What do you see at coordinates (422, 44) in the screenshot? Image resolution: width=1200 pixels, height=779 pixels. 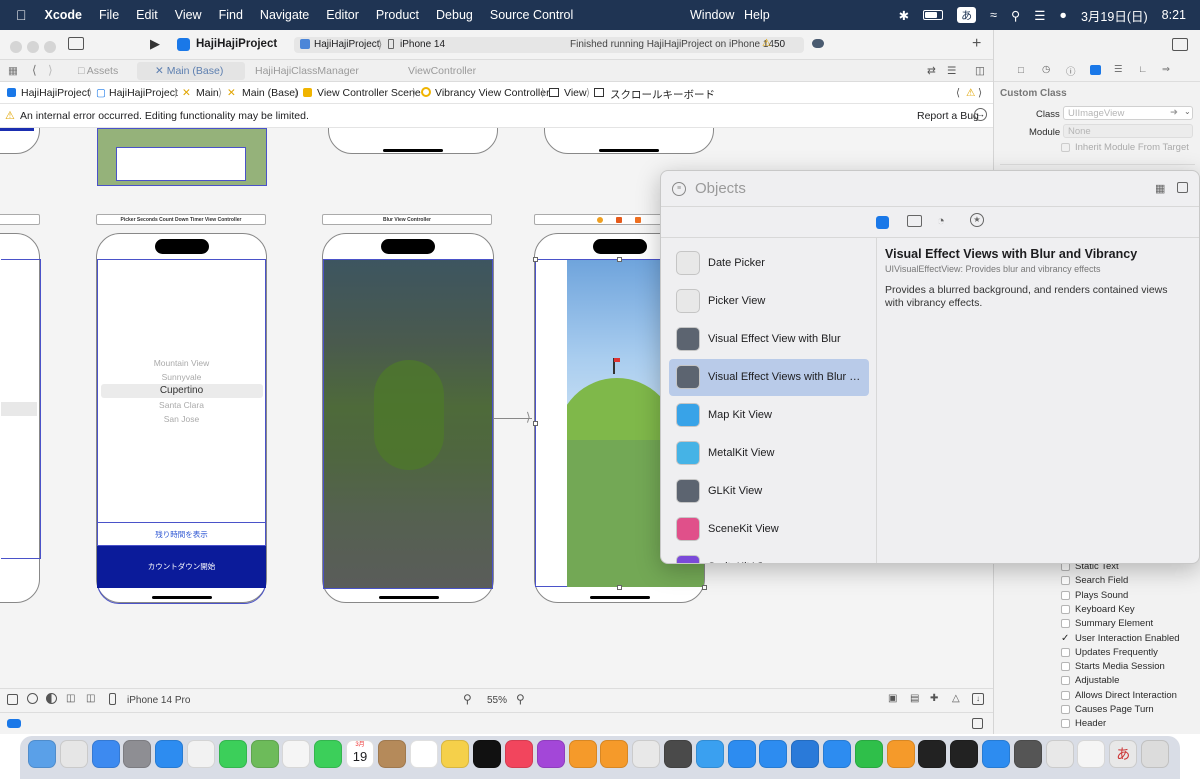 I see `device-selector: iPhone 14` at bounding box center [422, 44].